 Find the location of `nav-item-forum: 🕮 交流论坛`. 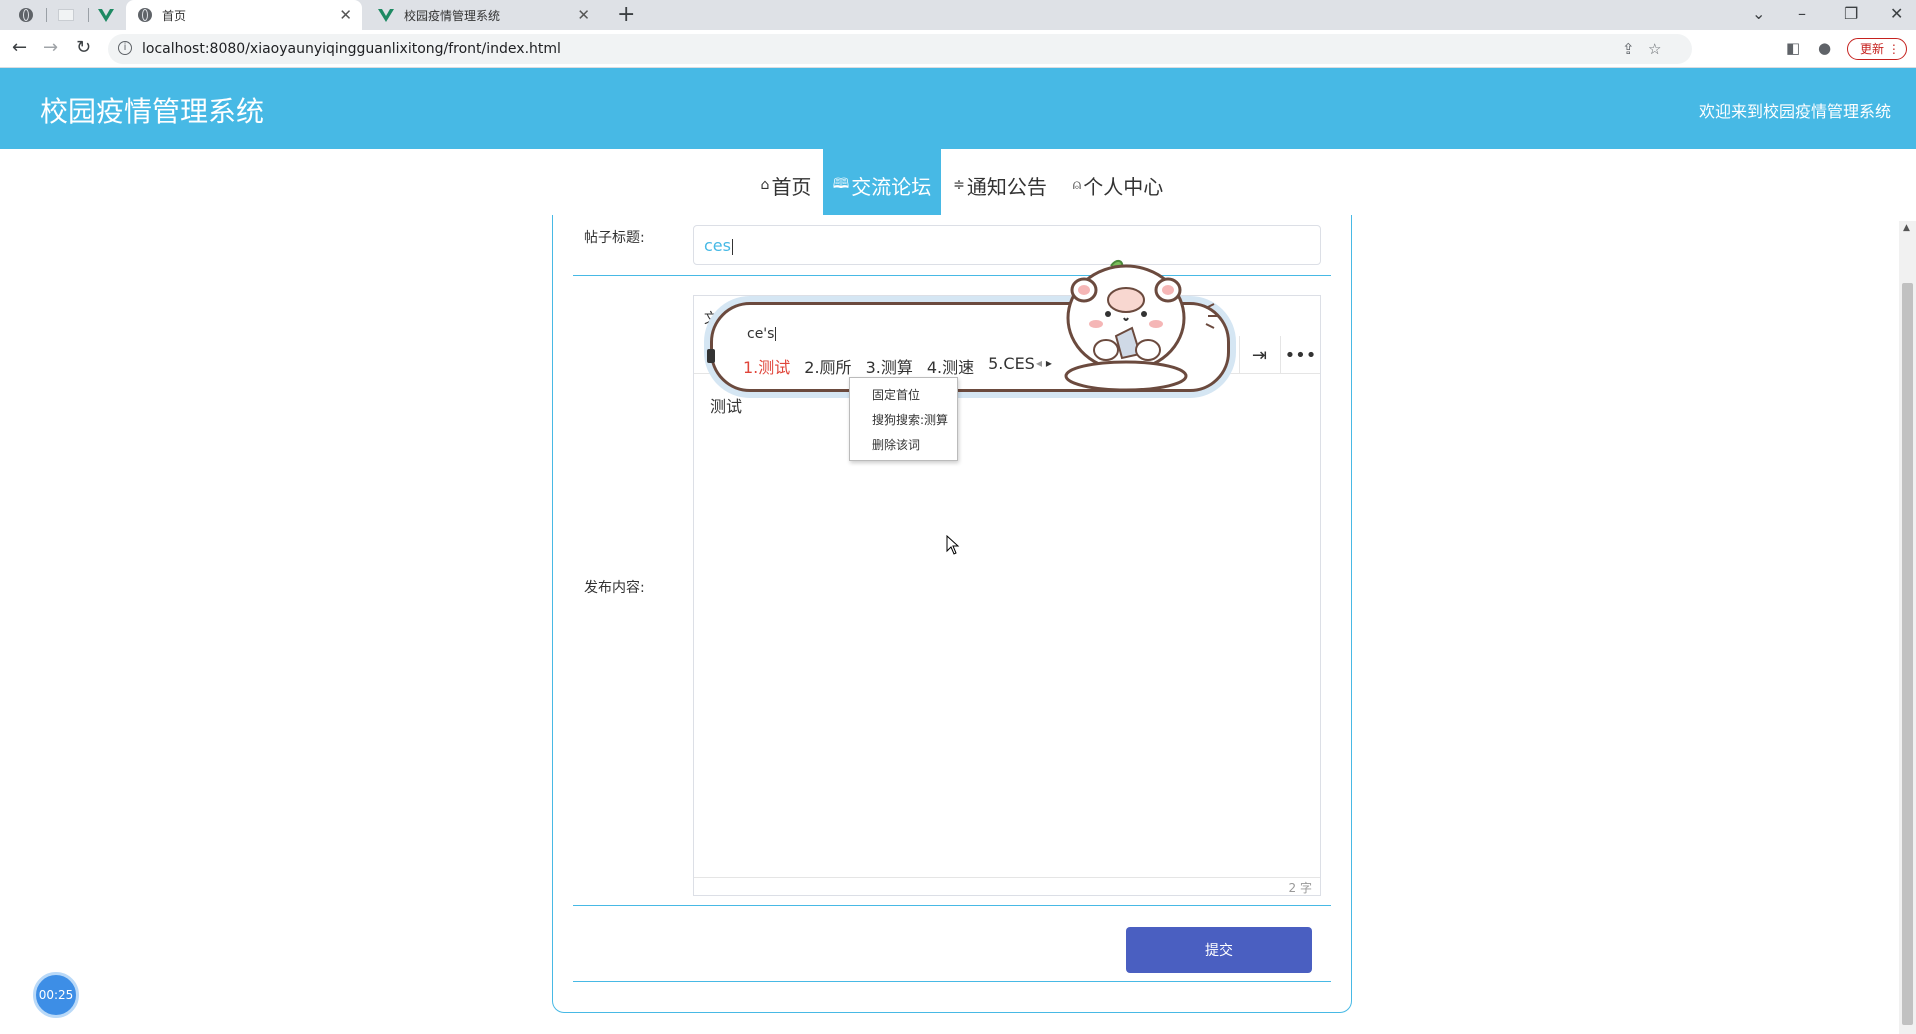

nav-item-forum: 🕮 交流论坛 is located at coordinates (882, 185).